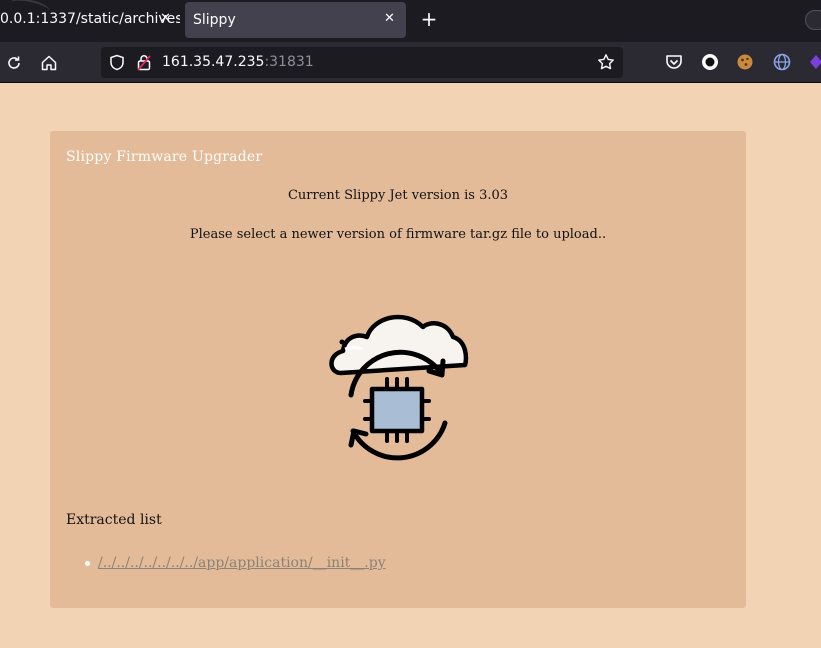  Describe the element at coordinates (295, 20) in the screenshot. I see `tab-slippy: Slippy ✕` at that location.